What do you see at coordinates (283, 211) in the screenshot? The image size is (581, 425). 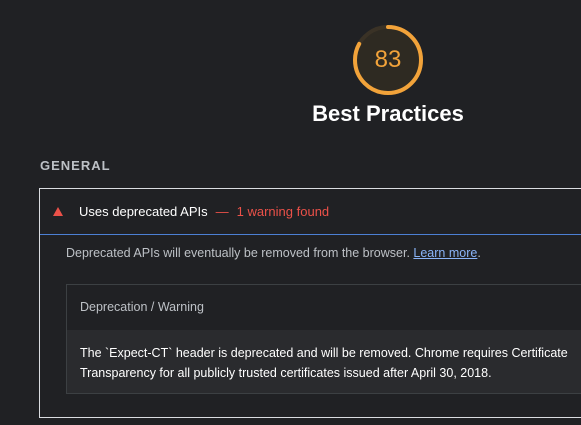 I see `audit-warning-count: 1 warning found` at bounding box center [283, 211].